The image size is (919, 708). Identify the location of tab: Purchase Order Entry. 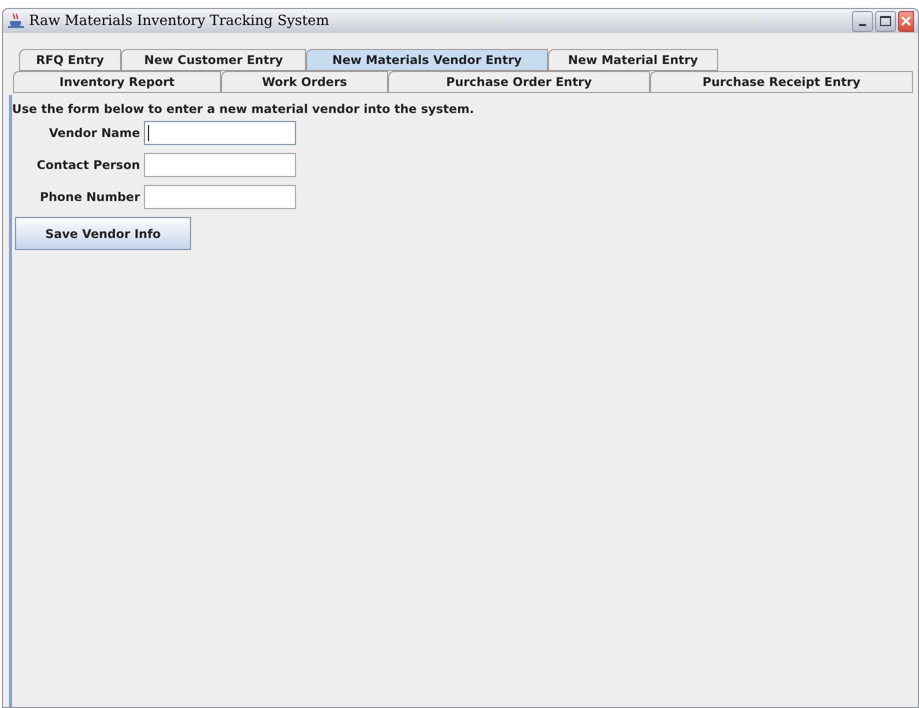
(519, 82).